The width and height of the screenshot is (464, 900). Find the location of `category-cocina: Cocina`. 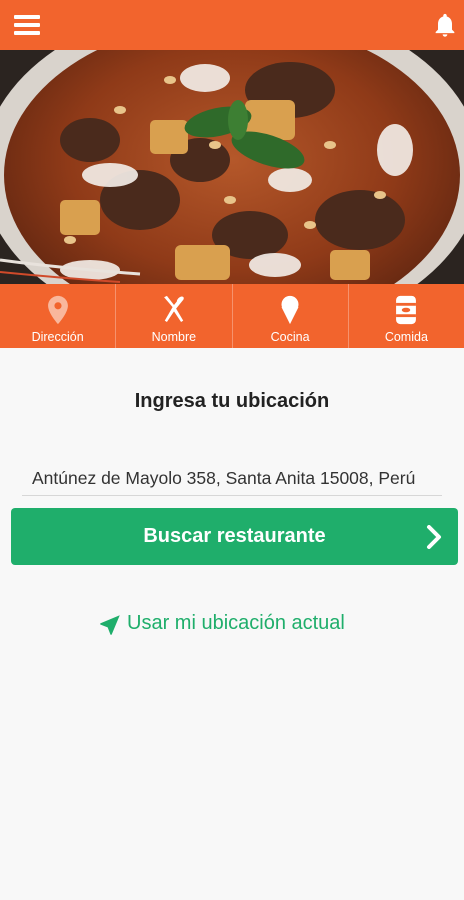

category-cocina: Cocina is located at coordinates (291, 316).